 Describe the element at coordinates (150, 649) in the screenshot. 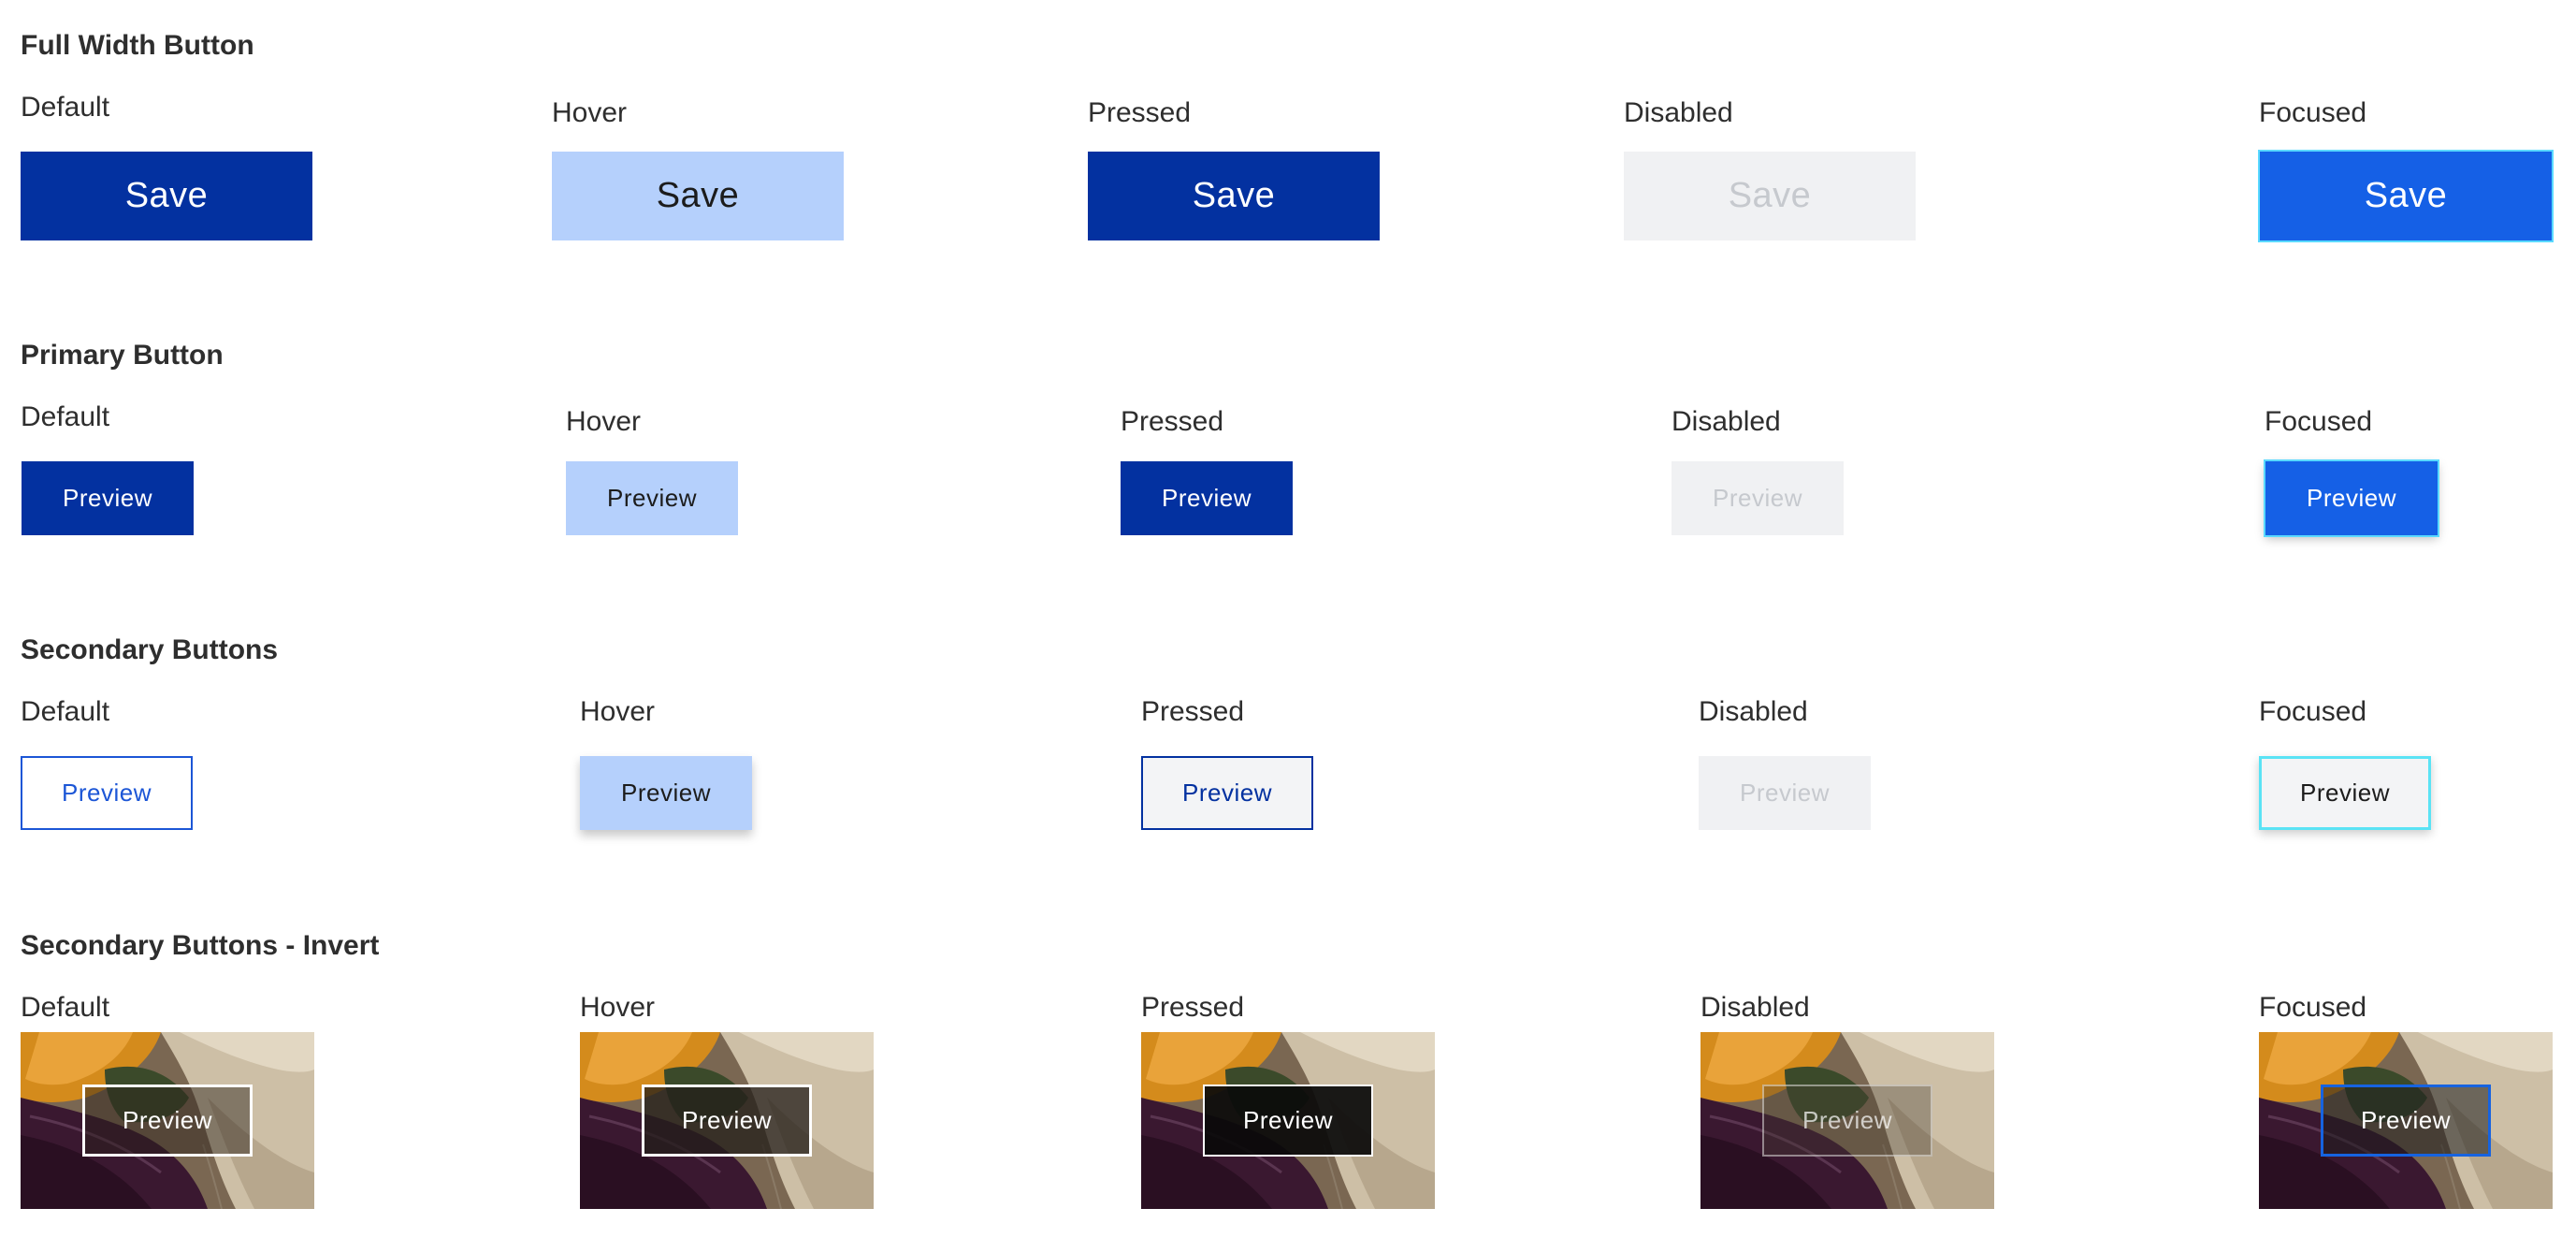

I see `section-title-secondary: Secondary Buttons` at that location.